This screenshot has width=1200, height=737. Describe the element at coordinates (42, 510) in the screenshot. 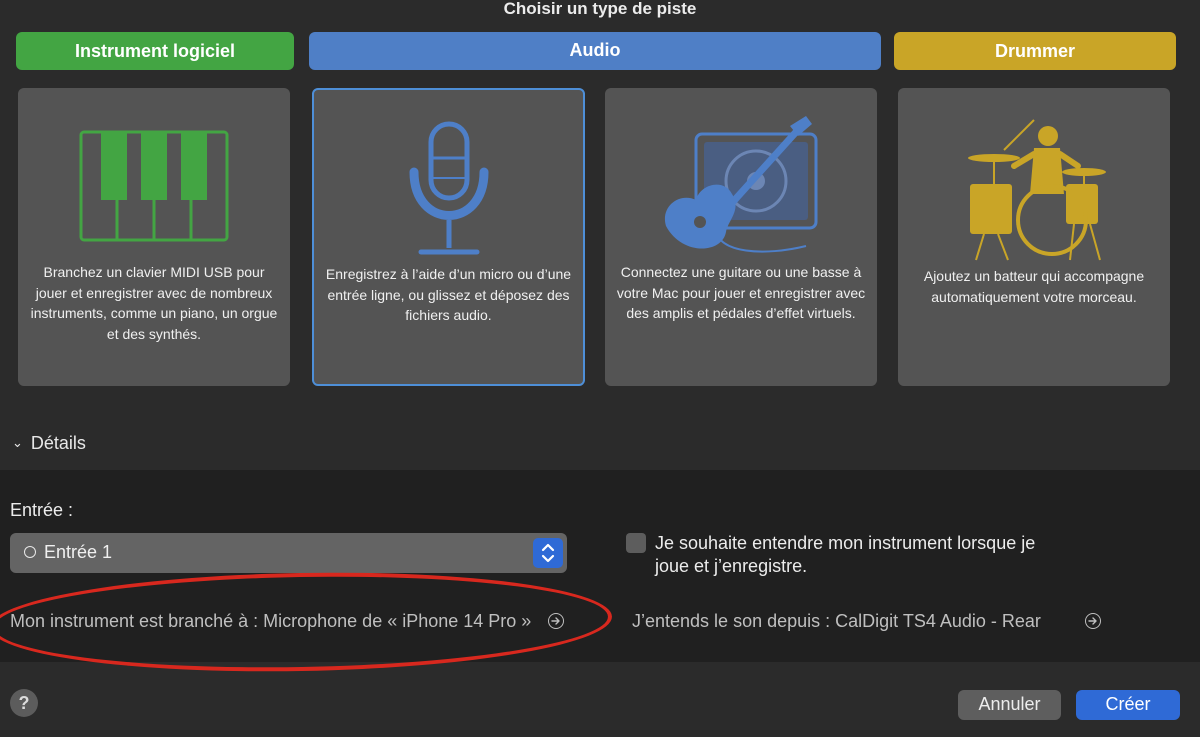

I see `input-label: Entrée :` at that location.